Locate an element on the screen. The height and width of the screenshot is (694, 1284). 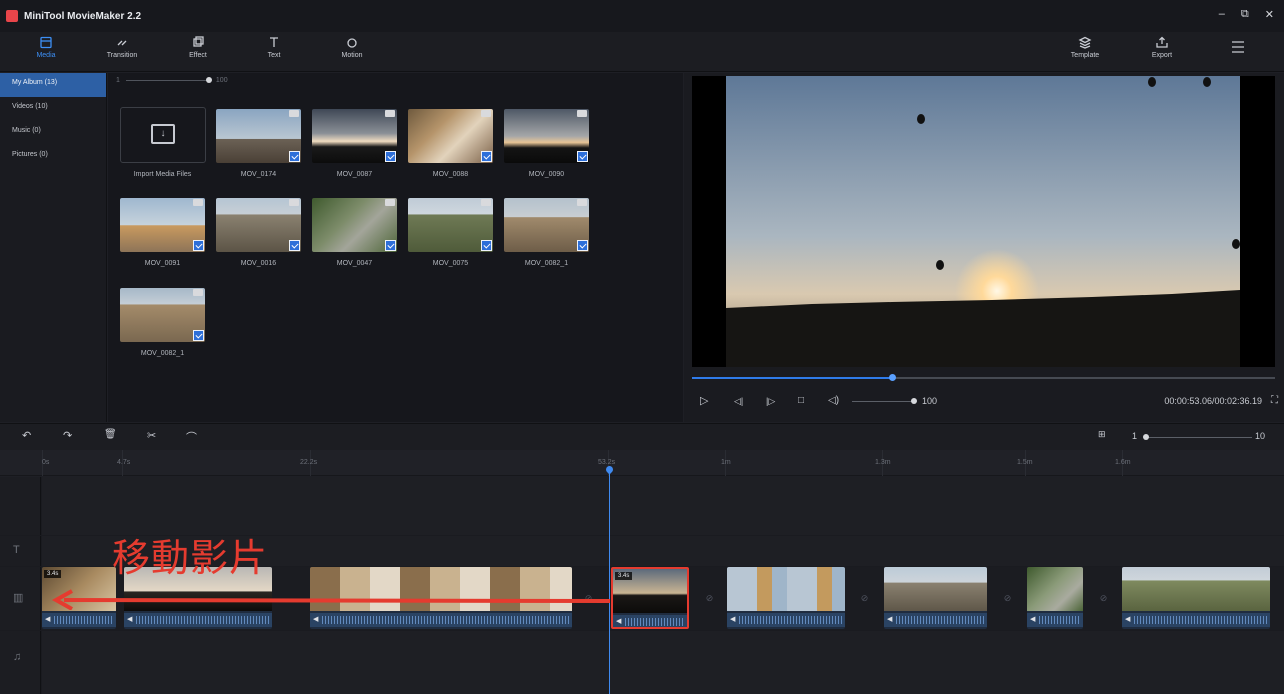
minimize-button: – is located at coordinates (1222, 14).